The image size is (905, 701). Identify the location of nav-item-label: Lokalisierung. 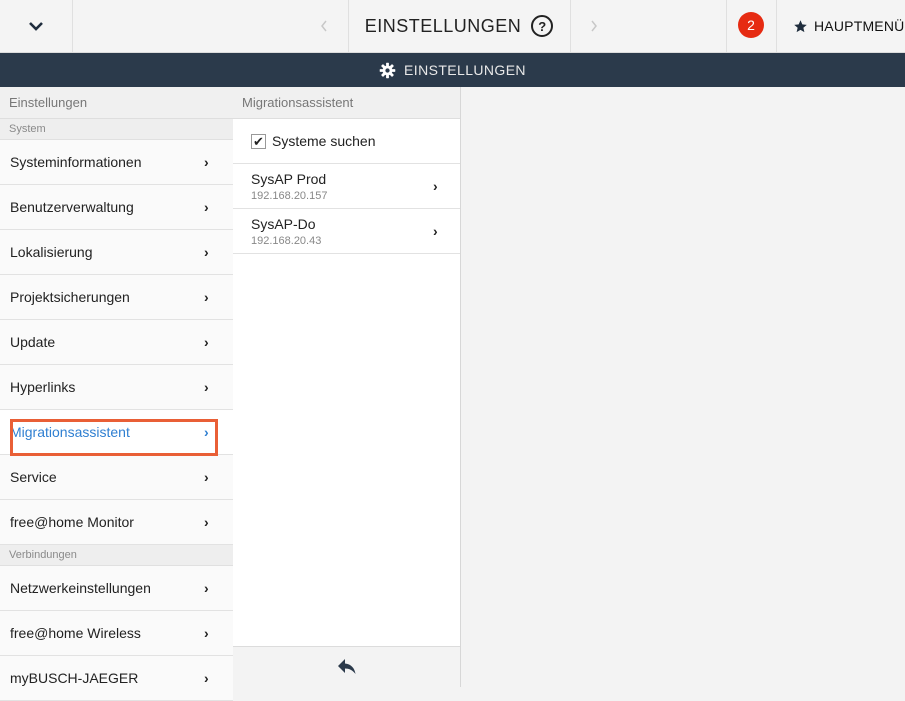
(51, 252).